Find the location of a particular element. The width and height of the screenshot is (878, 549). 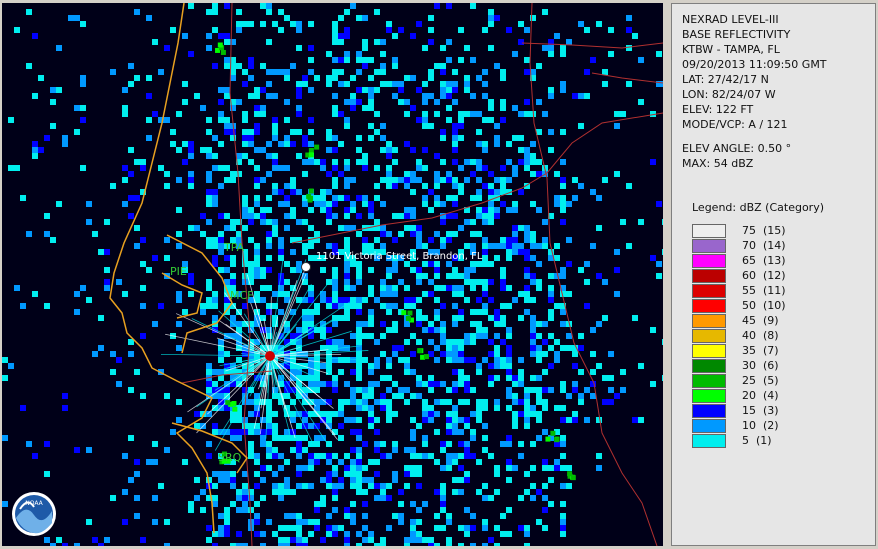

legend-row: 75 (15) is located at coordinates (772, 231).